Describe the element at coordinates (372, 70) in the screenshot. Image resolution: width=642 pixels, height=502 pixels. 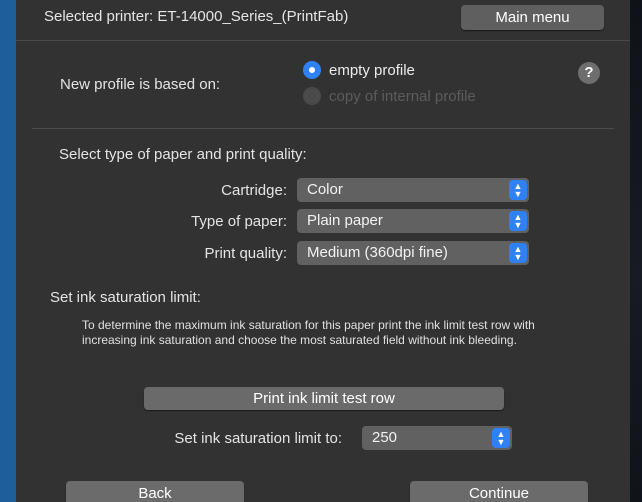
I see `radio-empty-profile-label: empty profile` at that location.